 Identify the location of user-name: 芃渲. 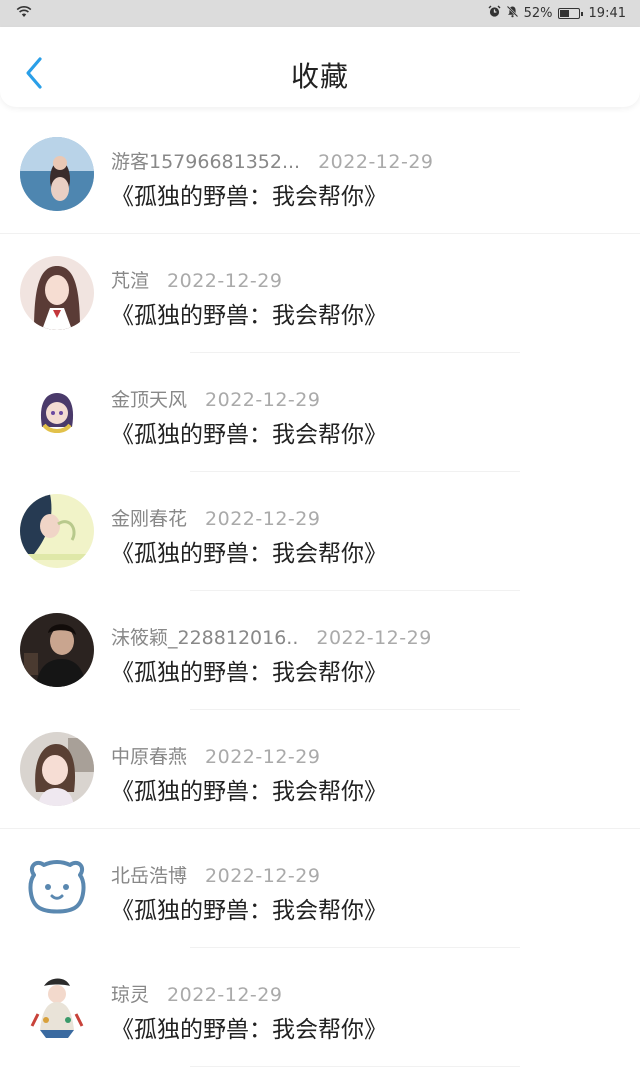
(130, 281).